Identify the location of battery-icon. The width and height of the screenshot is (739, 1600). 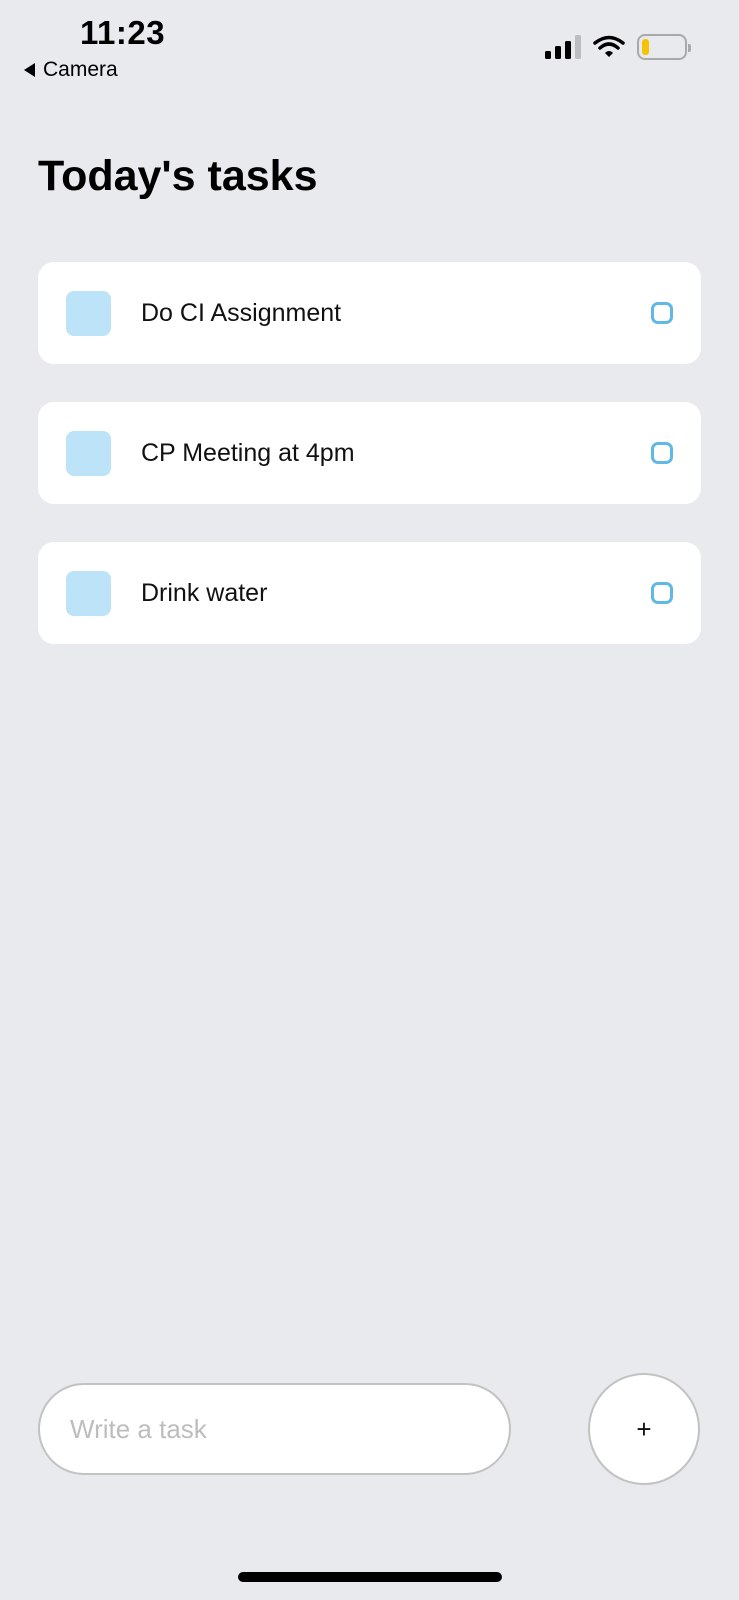
(664, 47).